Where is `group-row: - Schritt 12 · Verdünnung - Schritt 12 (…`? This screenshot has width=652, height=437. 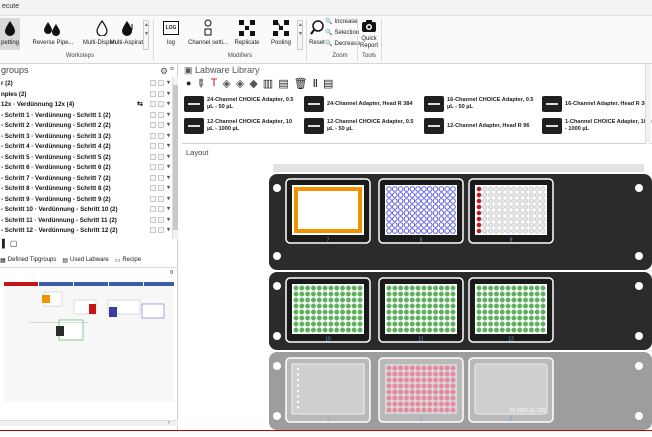 group-row: - Schritt 12 · Verdünnung - Schritt 12 (… is located at coordinates (86, 230).